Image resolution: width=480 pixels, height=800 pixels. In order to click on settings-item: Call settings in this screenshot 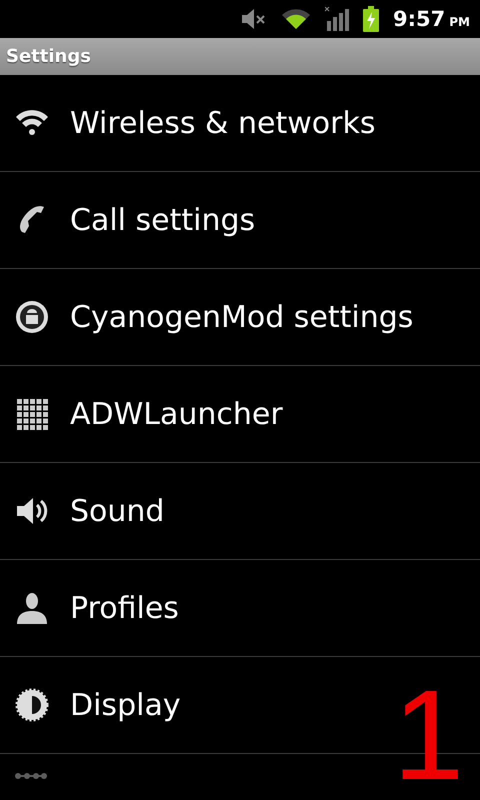, I will do `click(163, 220)`.